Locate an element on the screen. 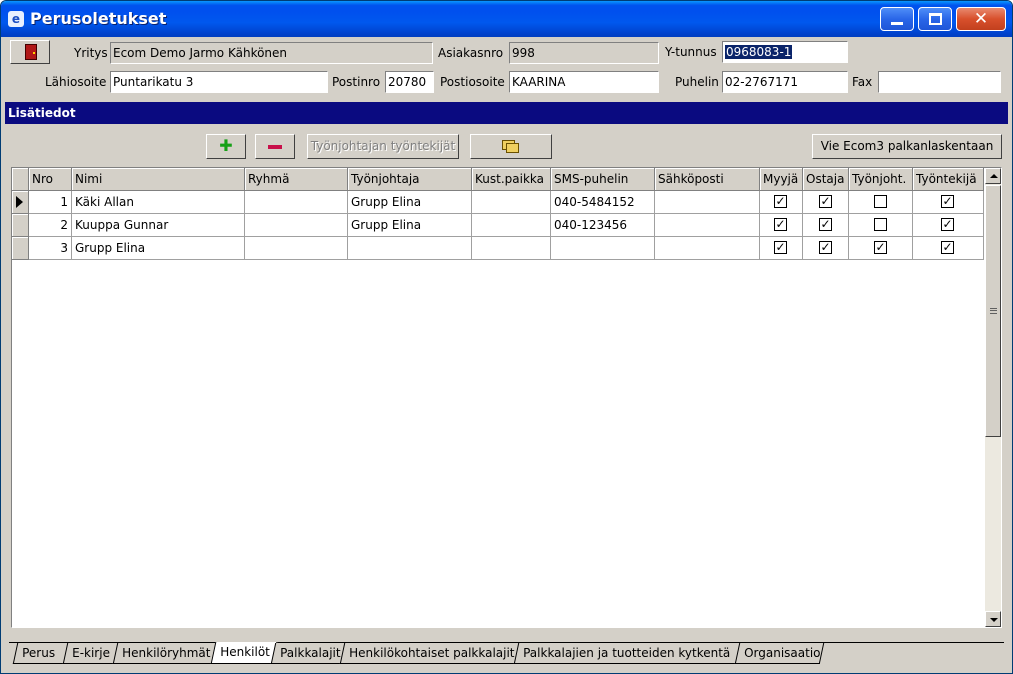  fax-field is located at coordinates (939, 82).